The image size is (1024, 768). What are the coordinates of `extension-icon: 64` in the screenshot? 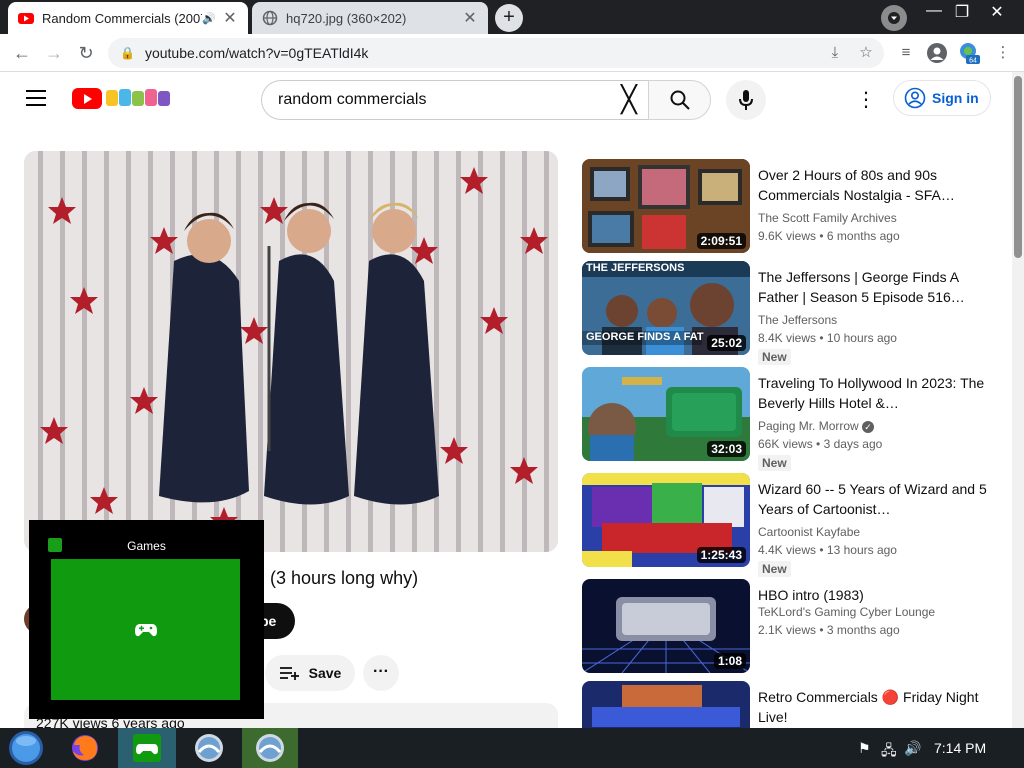 It's located at (969, 53).